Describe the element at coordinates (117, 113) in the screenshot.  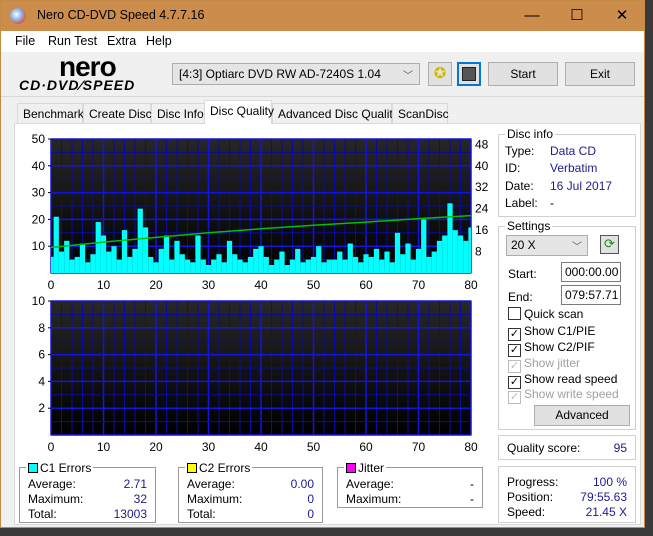
I see `tab-create-disc: Create Disc` at that location.